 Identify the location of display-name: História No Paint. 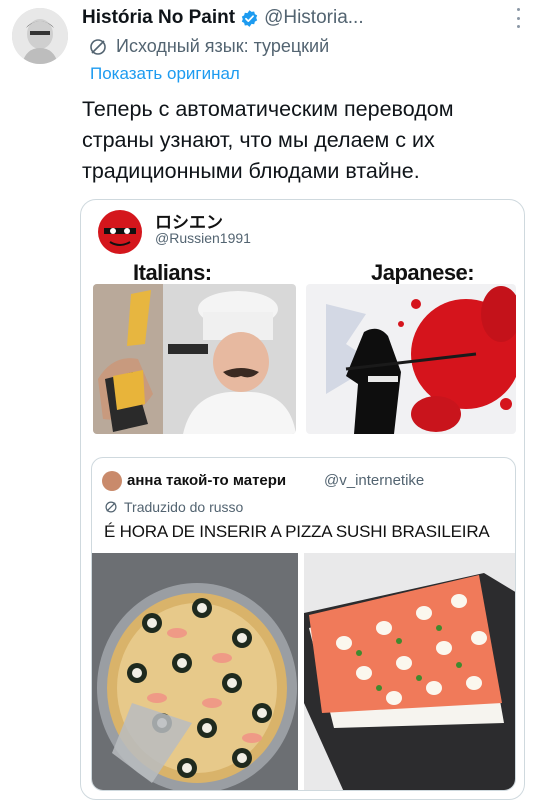
(158, 18).